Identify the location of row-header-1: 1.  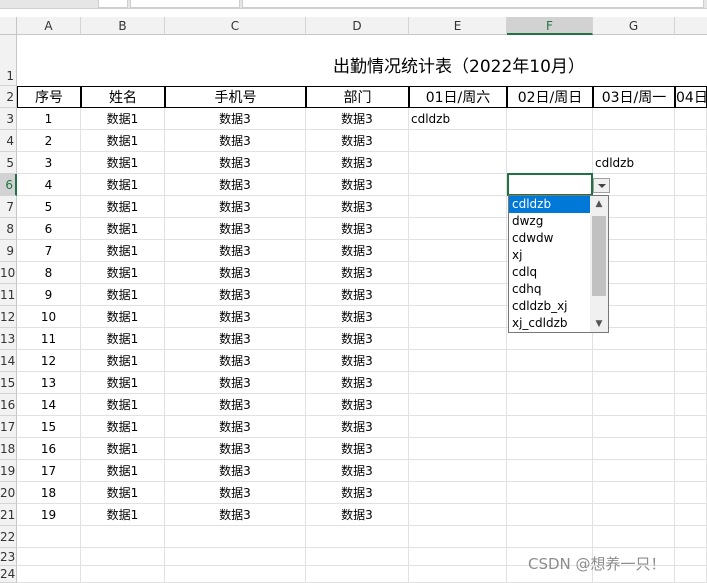
(8, 60).